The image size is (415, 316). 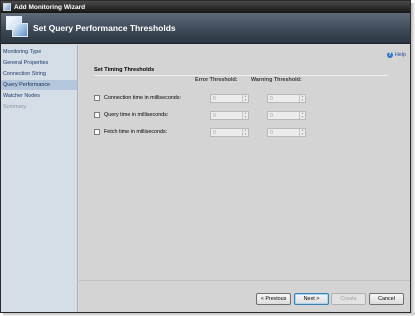 I want to click on help-label: Help, so click(x=400, y=55).